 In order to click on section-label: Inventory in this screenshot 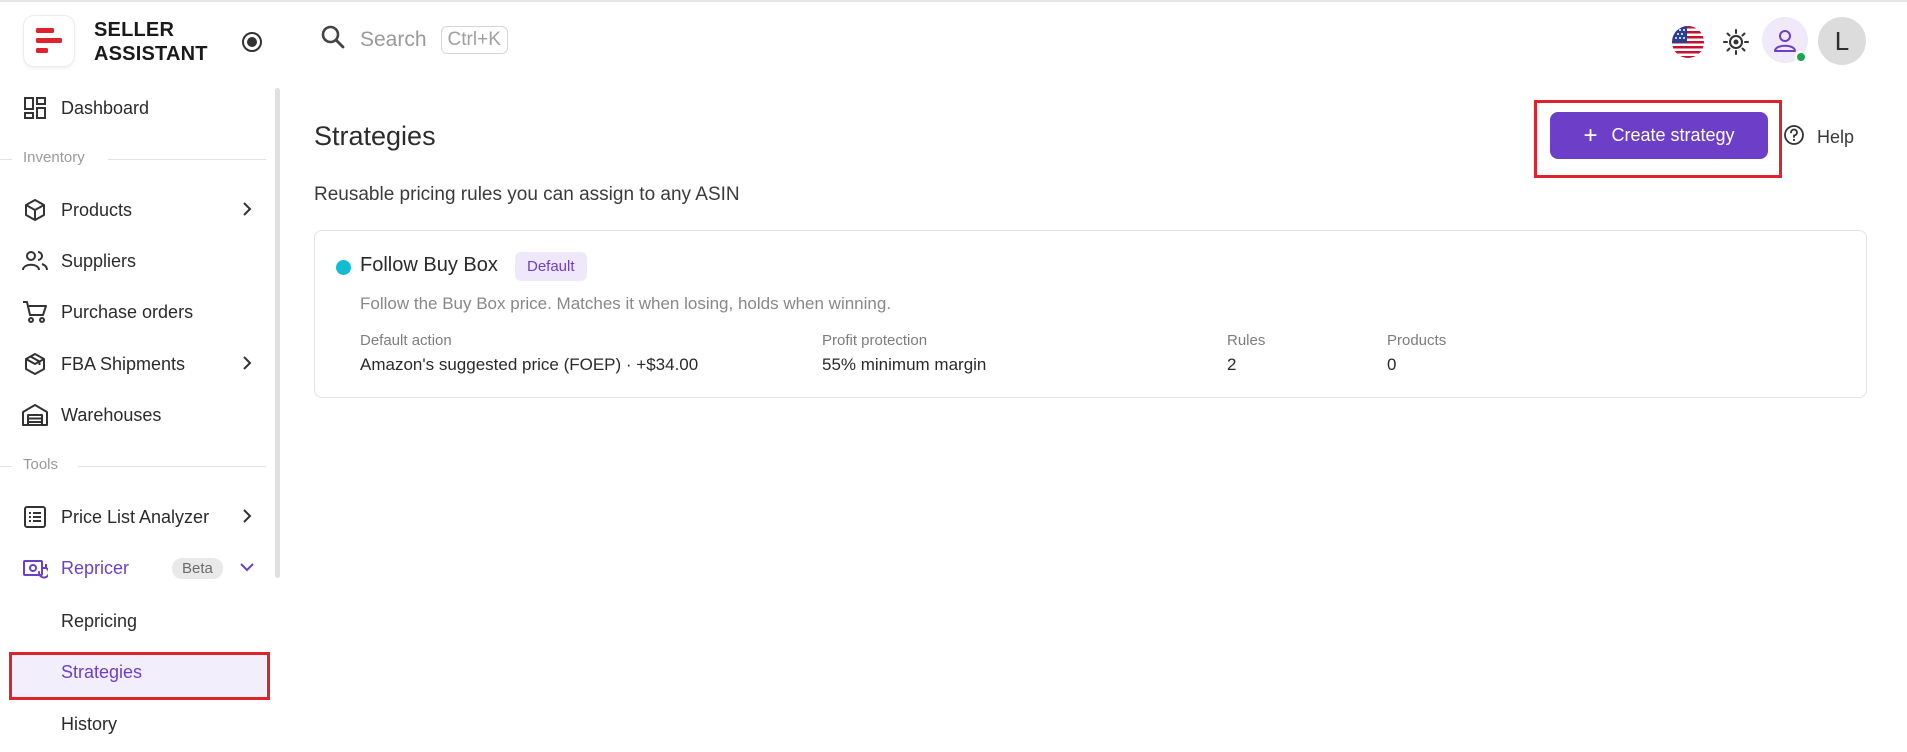, I will do `click(54, 157)`.